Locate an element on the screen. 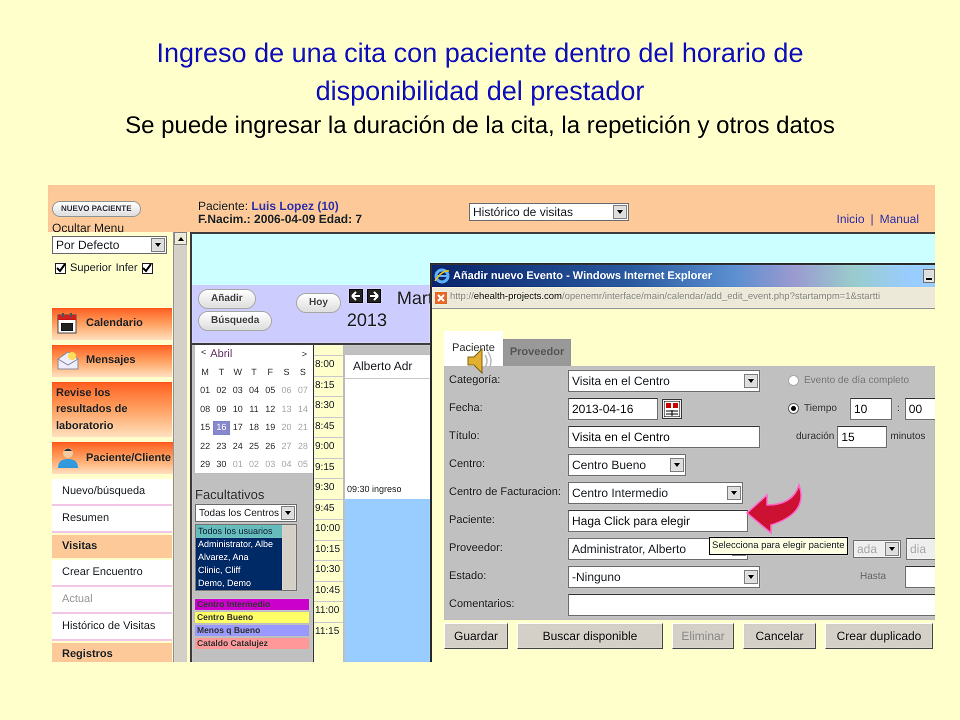  calendar-day: 18 is located at coordinates (254, 427).